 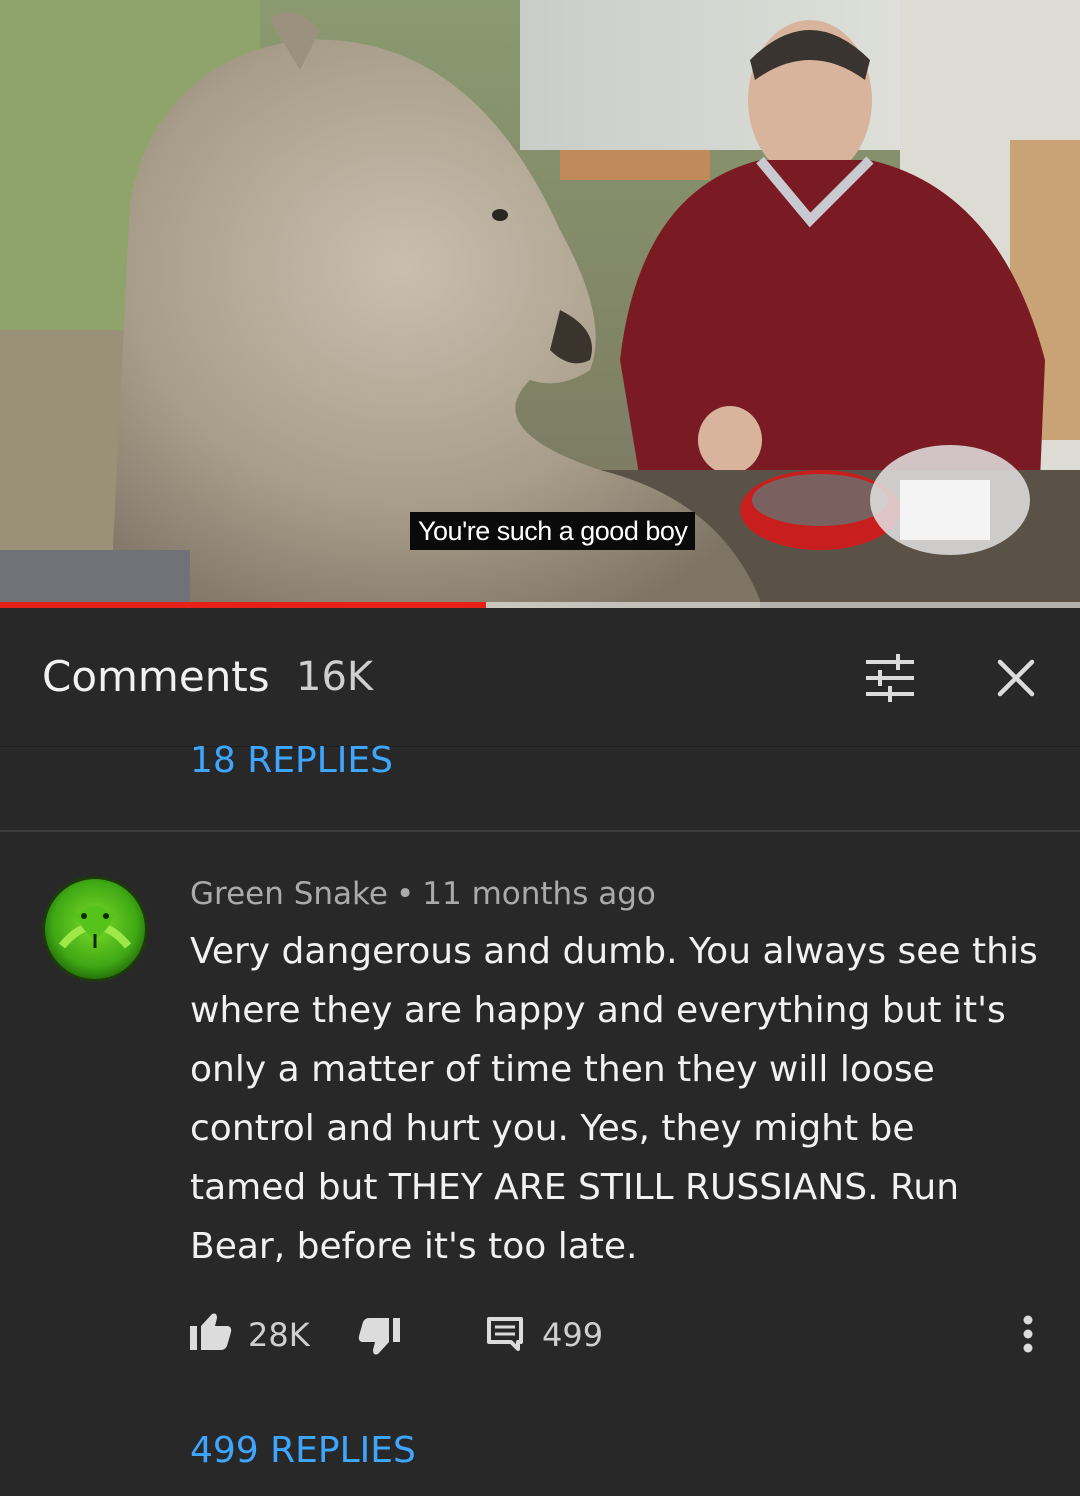 I want to click on thumbs-down-icon, so click(x=379, y=1336).